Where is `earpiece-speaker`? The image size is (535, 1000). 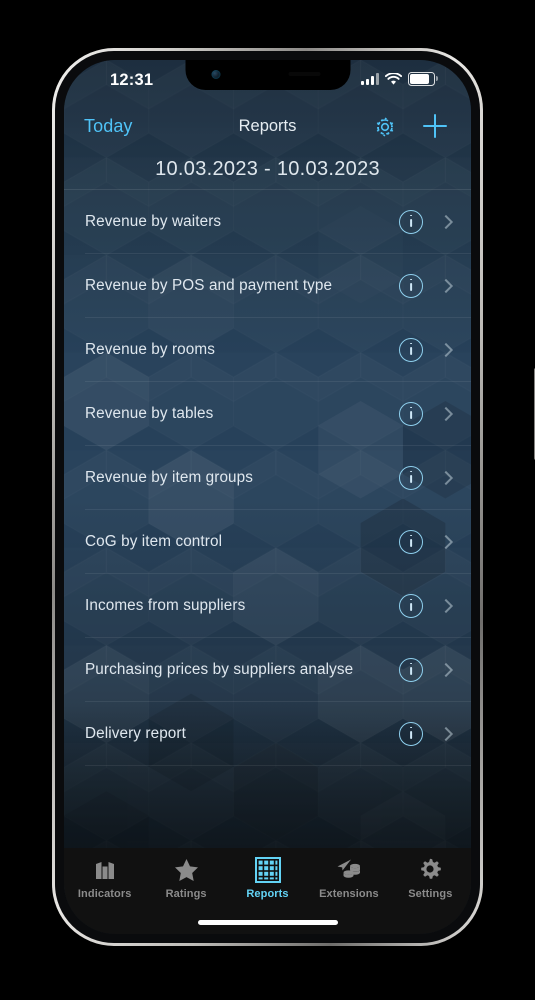
earpiece-speaker is located at coordinates (304, 74).